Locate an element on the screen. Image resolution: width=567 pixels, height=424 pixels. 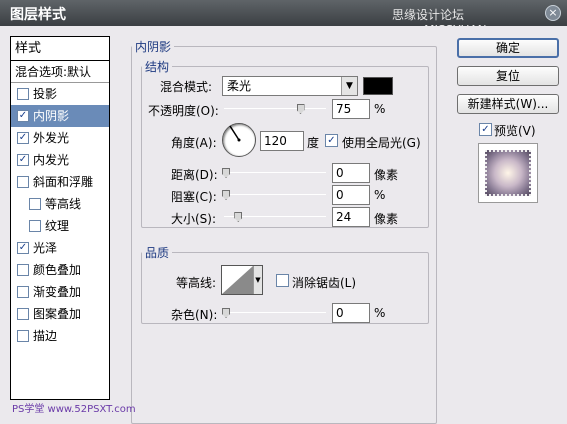
style-item: ✓ 内发光 is located at coordinates (60, 160).